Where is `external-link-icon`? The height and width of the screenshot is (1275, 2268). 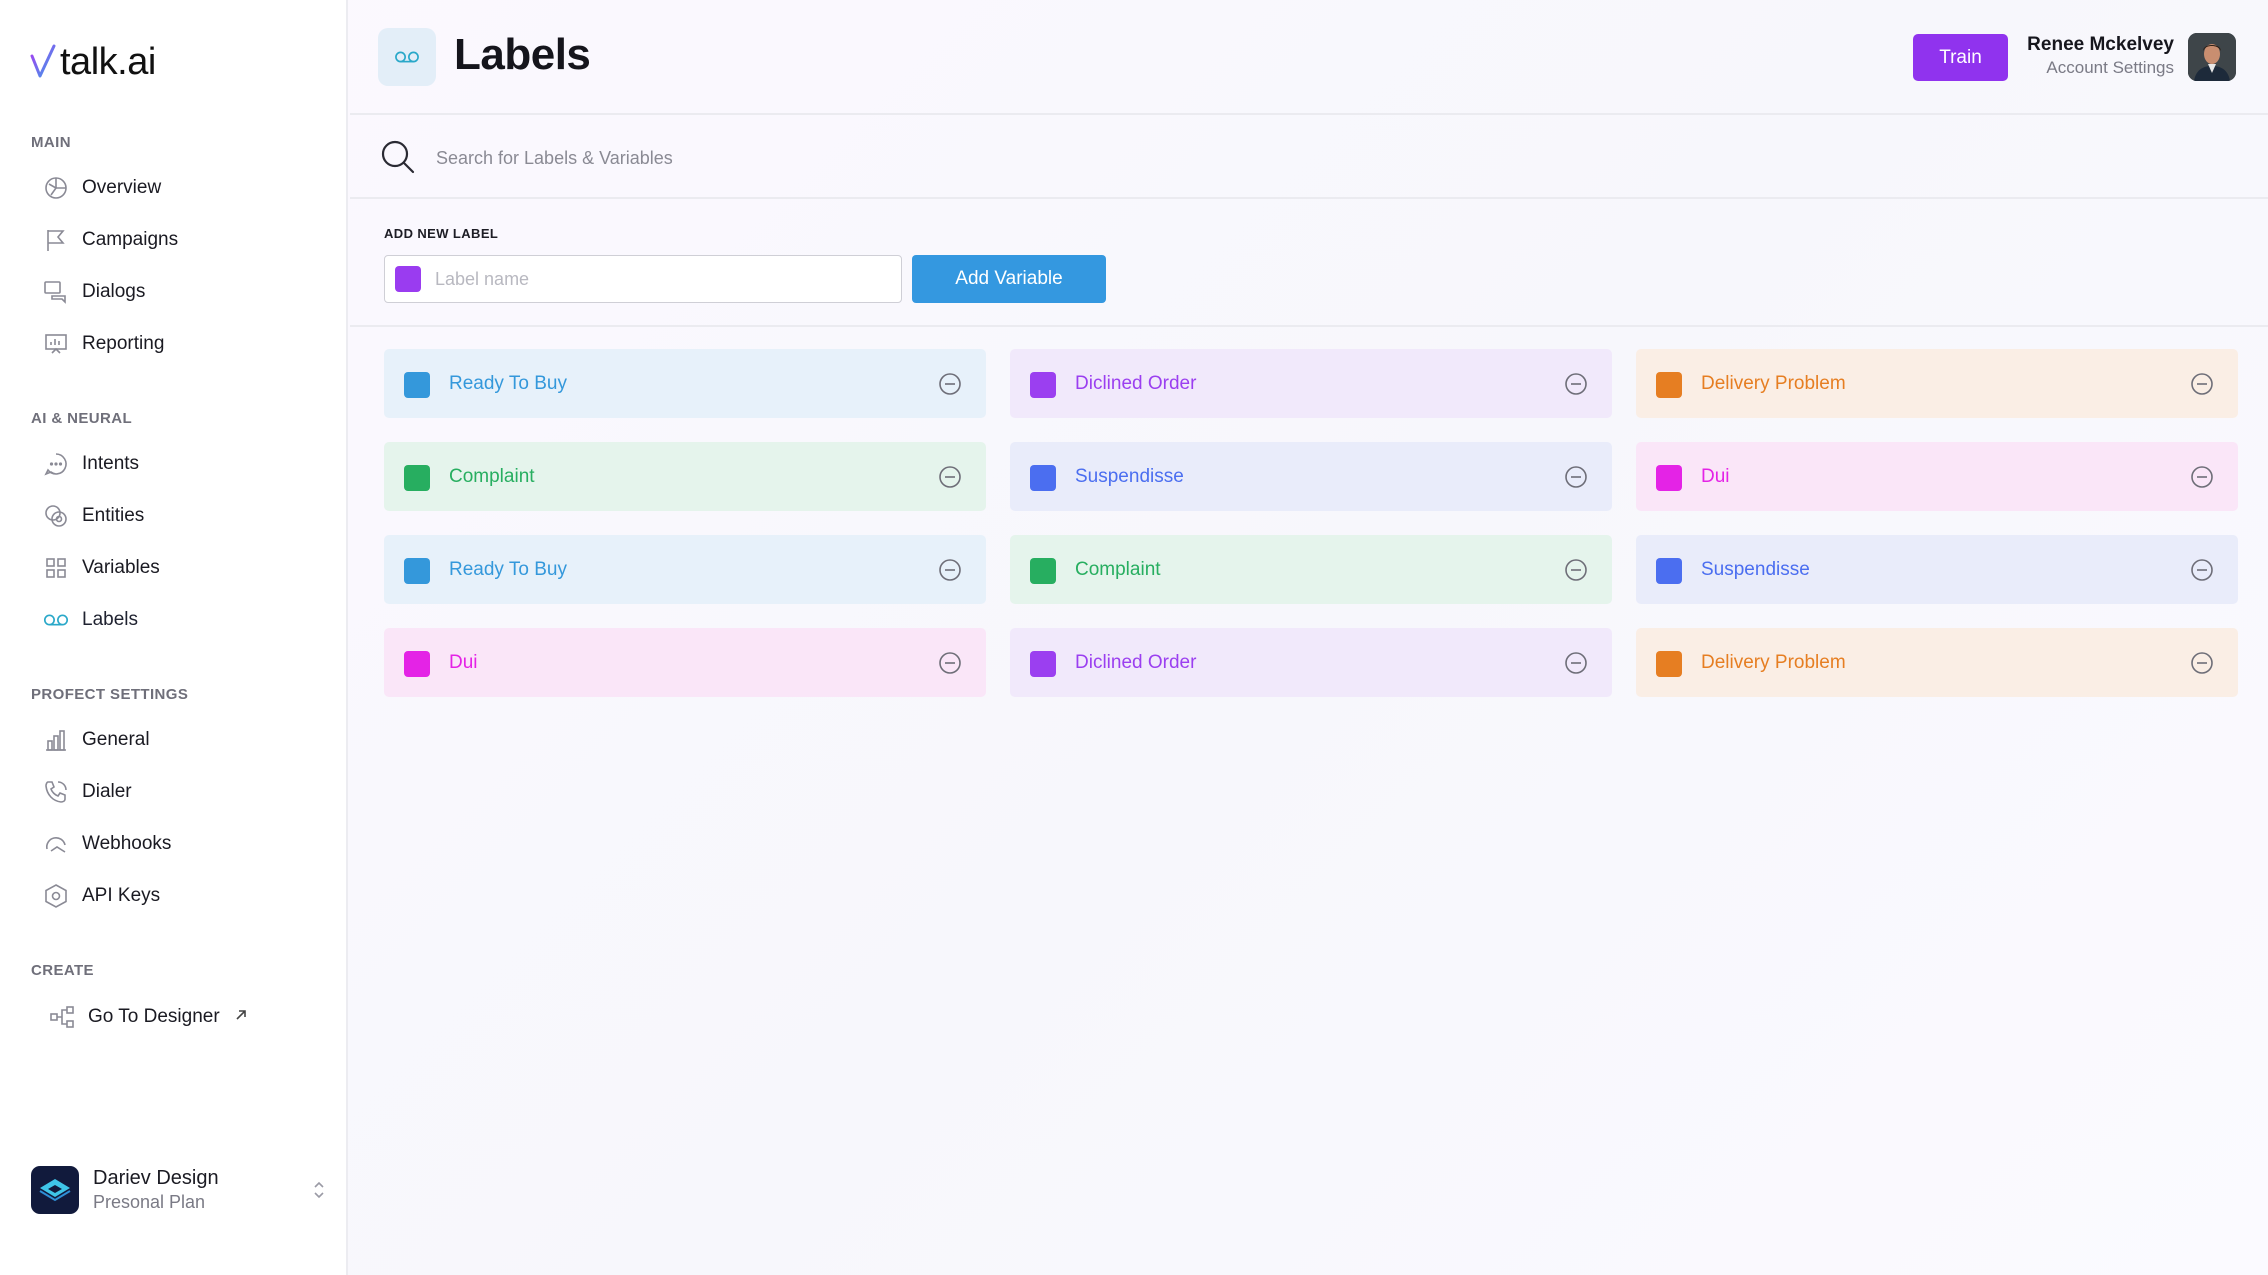 external-link-icon is located at coordinates (241, 1017).